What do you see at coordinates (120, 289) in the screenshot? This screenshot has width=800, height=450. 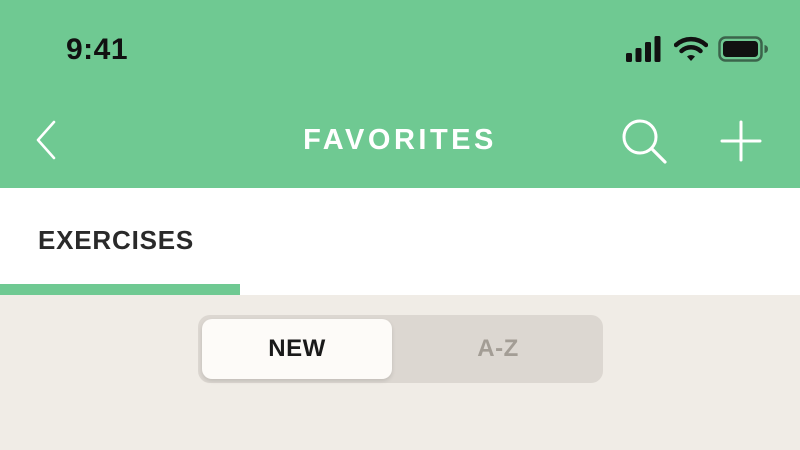 I see `active-tab-indicator` at bounding box center [120, 289].